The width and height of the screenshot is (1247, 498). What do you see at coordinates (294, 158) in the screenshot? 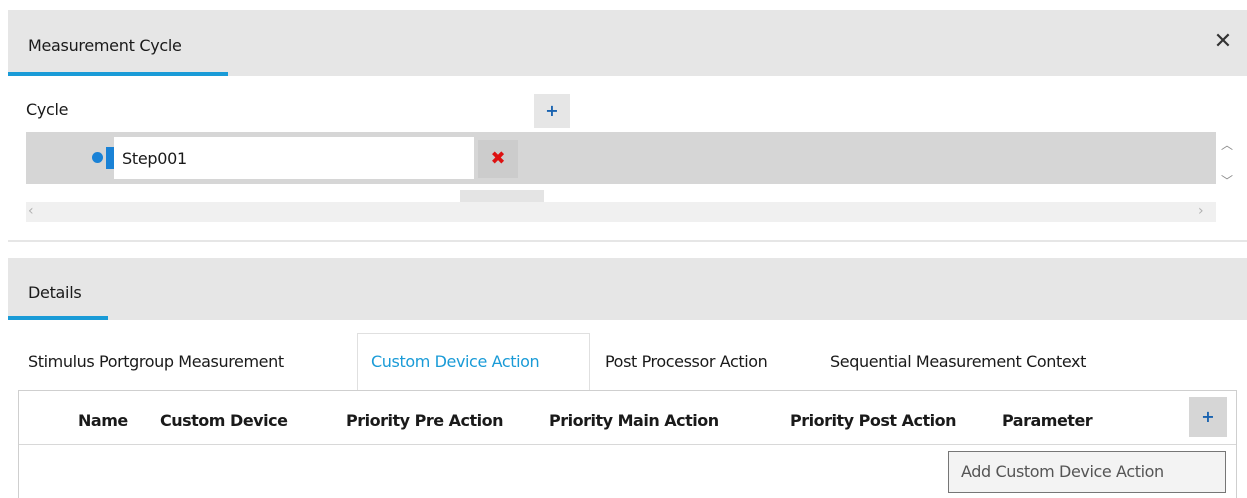
I see `step-name-input` at bounding box center [294, 158].